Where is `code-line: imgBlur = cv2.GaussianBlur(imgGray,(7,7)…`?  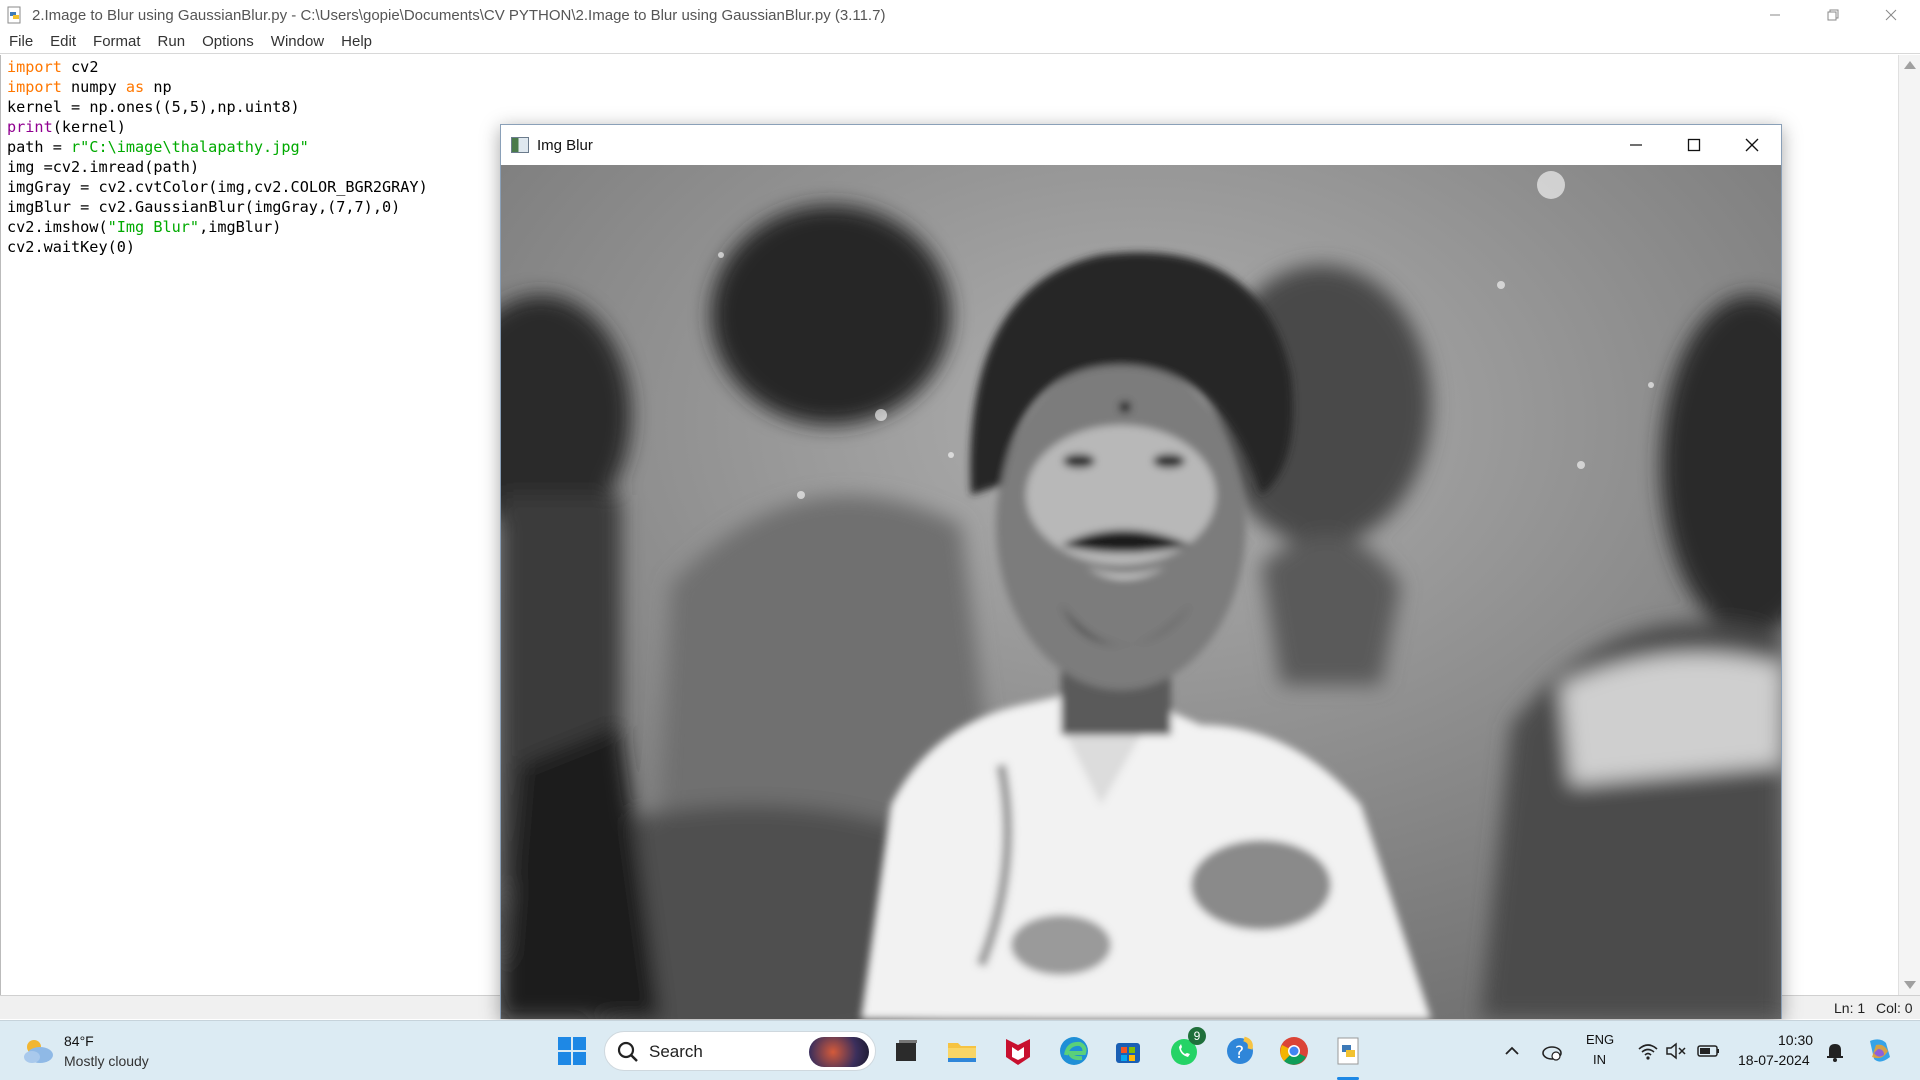 code-line: imgBlur = cv2.GaussianBlur(imgGray,(7,7)… is located at coordinates (217, 207).